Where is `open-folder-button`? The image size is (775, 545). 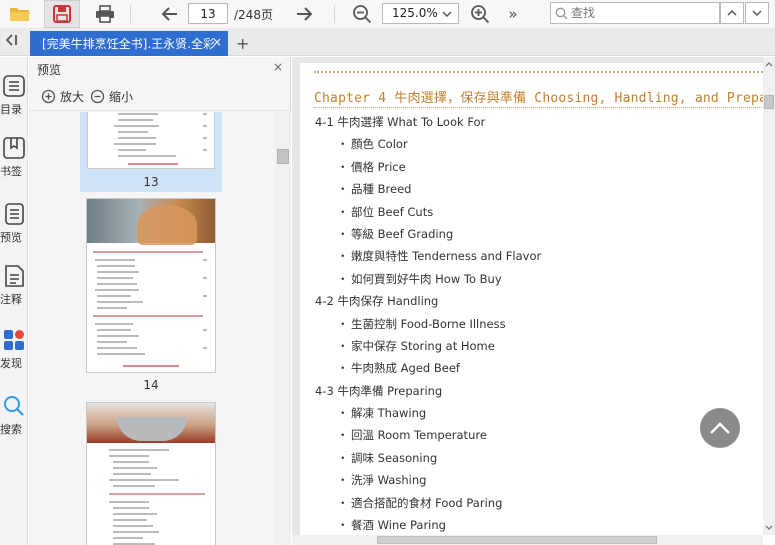 open-folder-button is located at coordinates (20, 14).